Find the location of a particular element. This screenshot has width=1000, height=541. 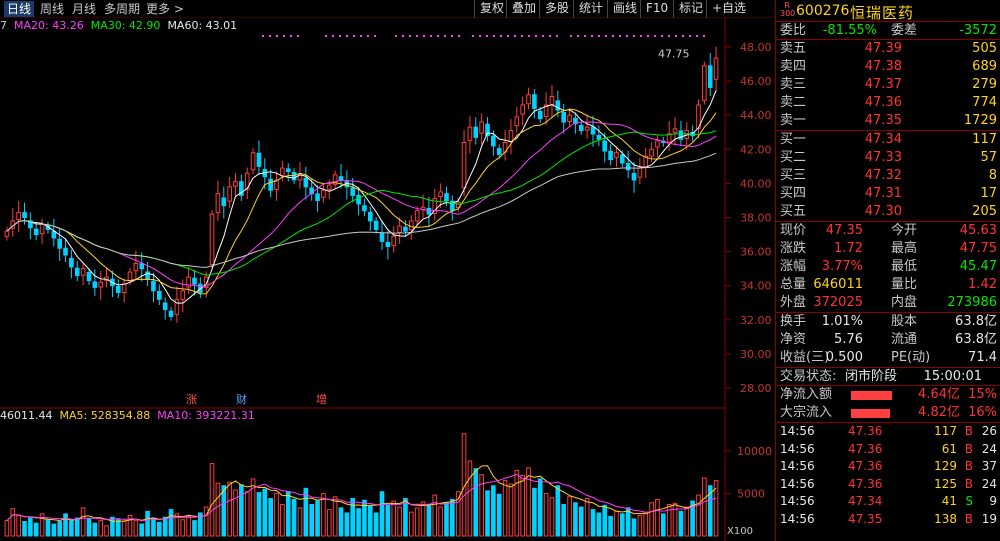

bid-price: 47.30 is located at coordinates (883, 211).